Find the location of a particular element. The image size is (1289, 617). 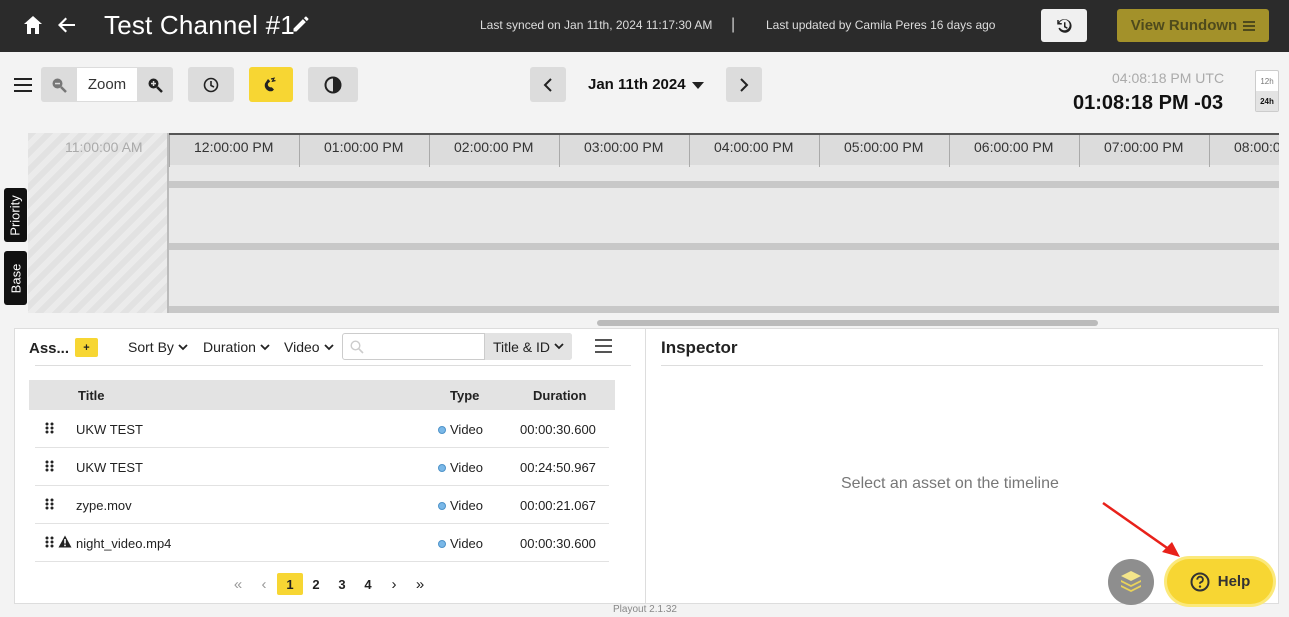

edit-pencil-icon is located at coordinates (301, 24).